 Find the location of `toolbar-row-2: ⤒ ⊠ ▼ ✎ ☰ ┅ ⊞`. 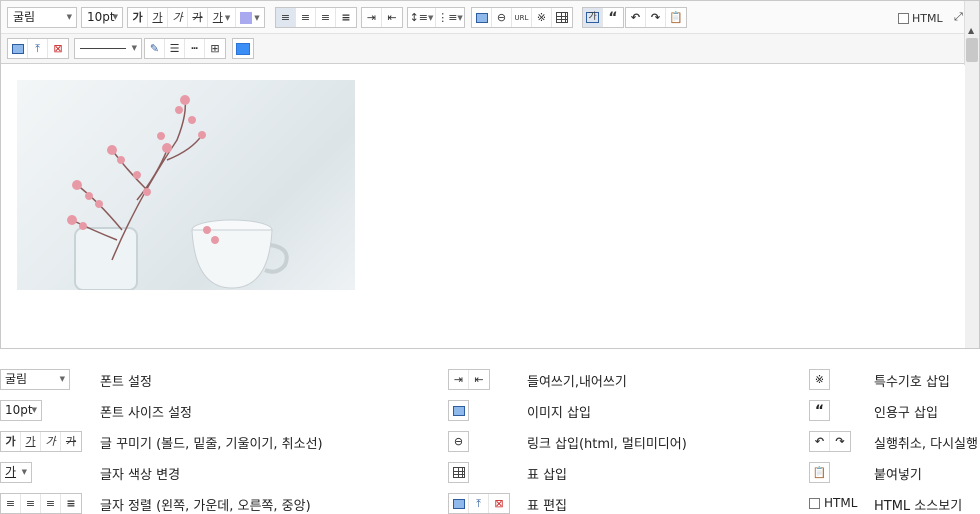

toolbar-row-2: ⤒ ⊠ ▼ ✎ ☰ ┅ ⊞ is located at coordinates (483, 49).